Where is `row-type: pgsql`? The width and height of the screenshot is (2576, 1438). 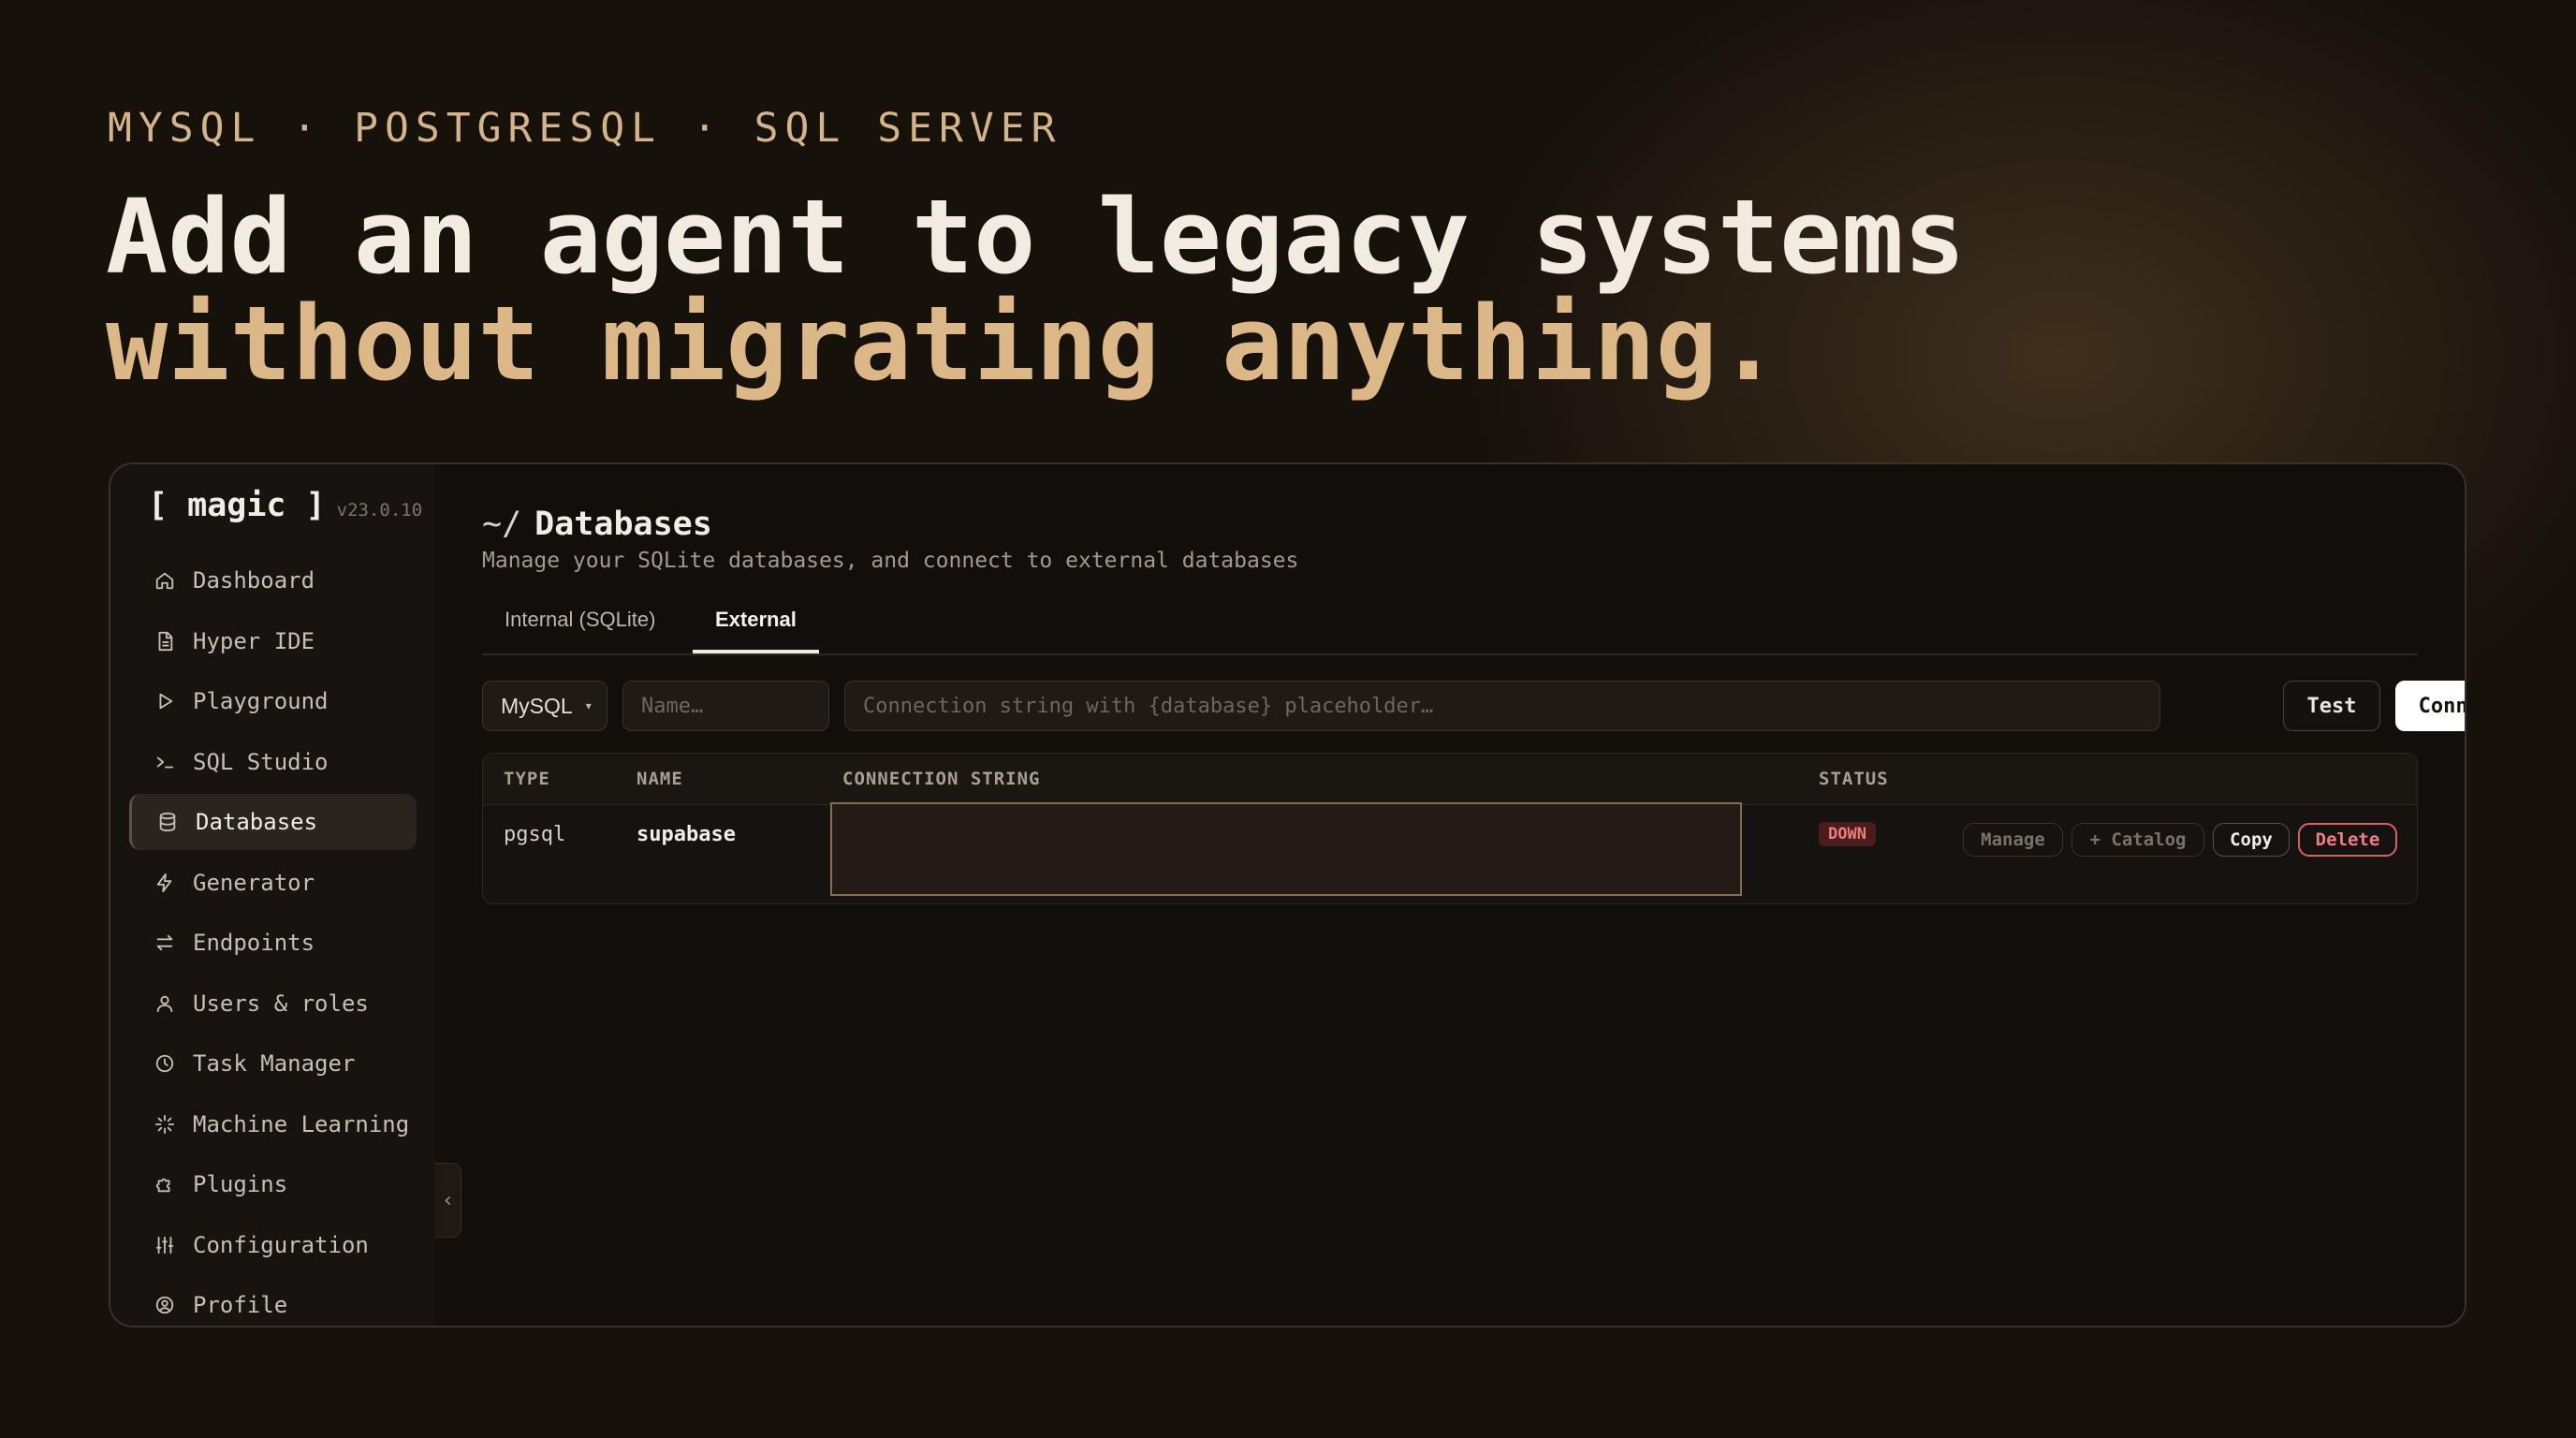
row-type: pgsql is located at coordinates (535, 834).